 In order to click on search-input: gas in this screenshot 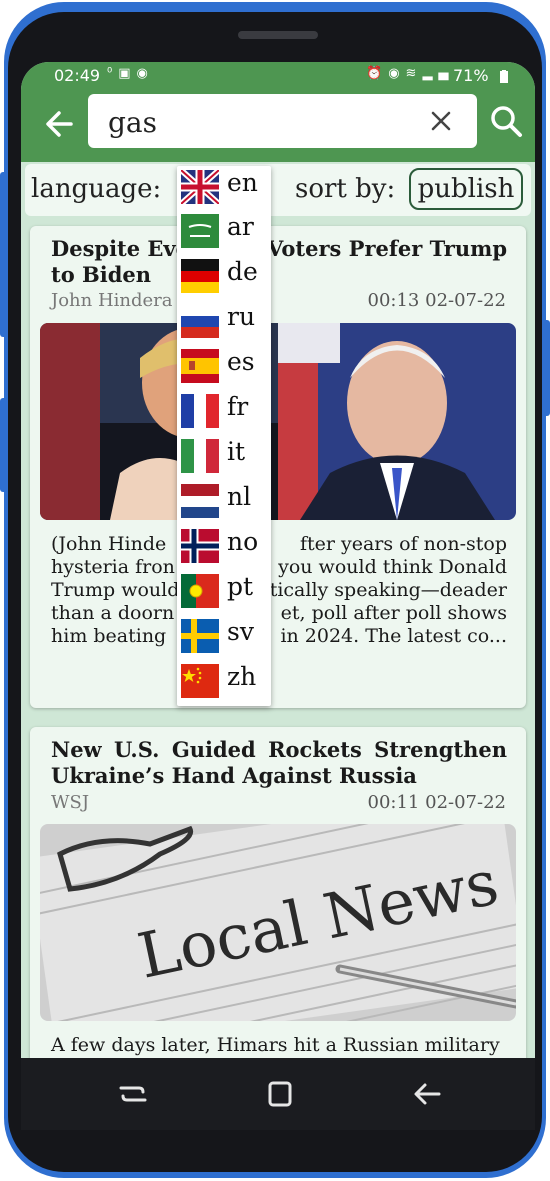, I will do `click(282, 121)`.